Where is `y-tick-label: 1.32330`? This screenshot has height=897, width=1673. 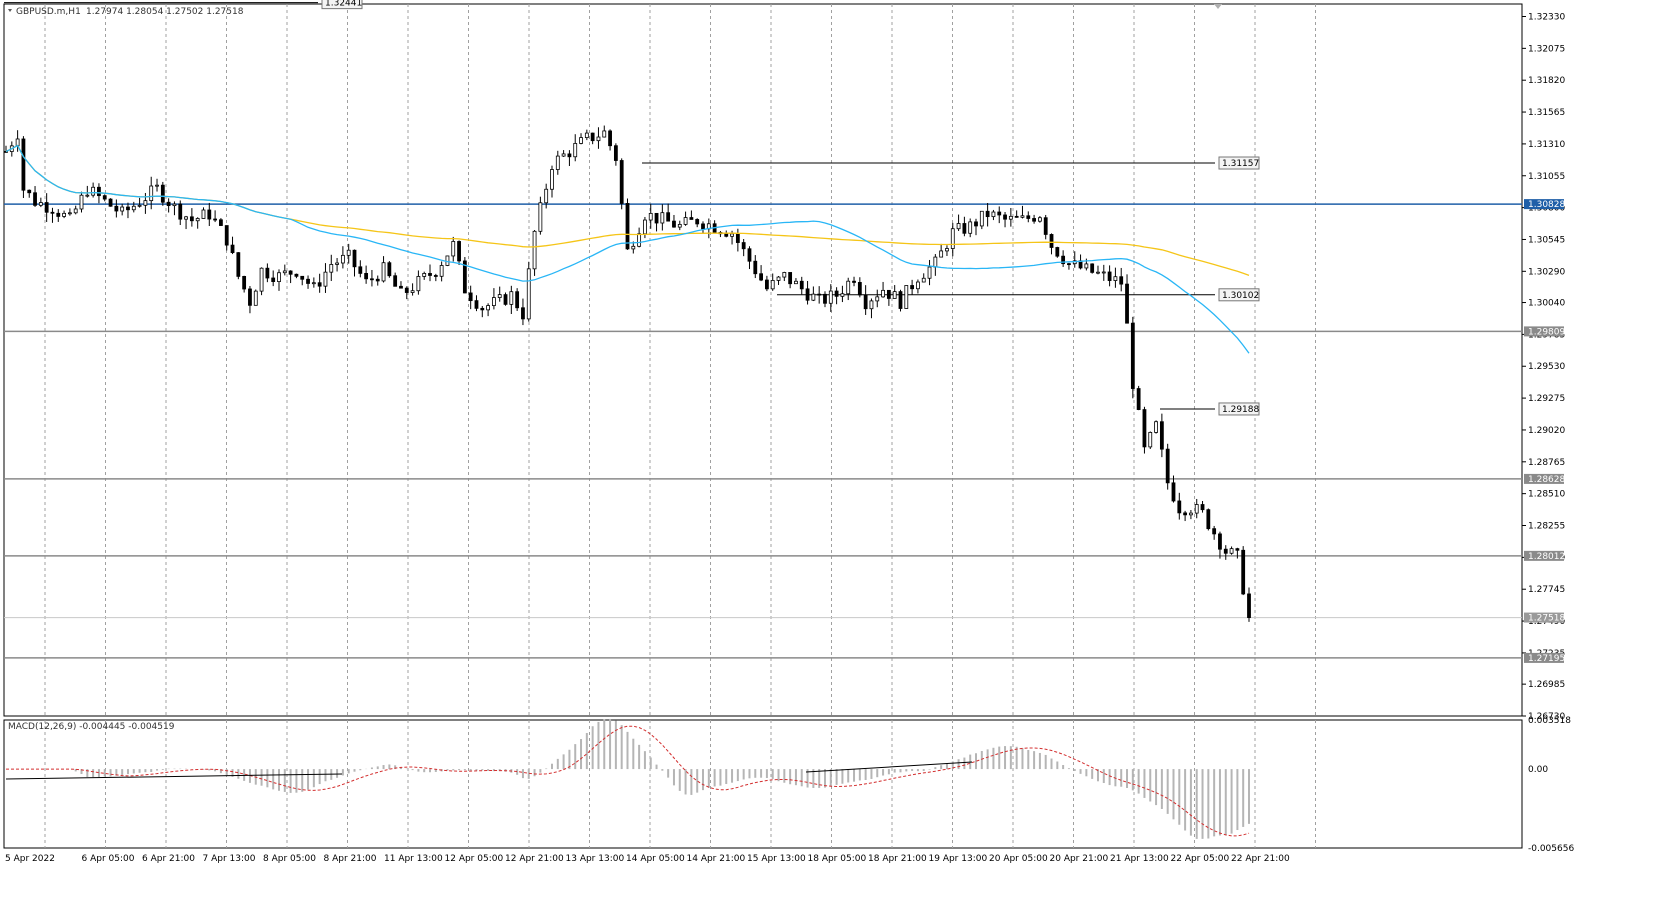
y-tick-label: 1.32330 is located at coordinates (1546, 17).